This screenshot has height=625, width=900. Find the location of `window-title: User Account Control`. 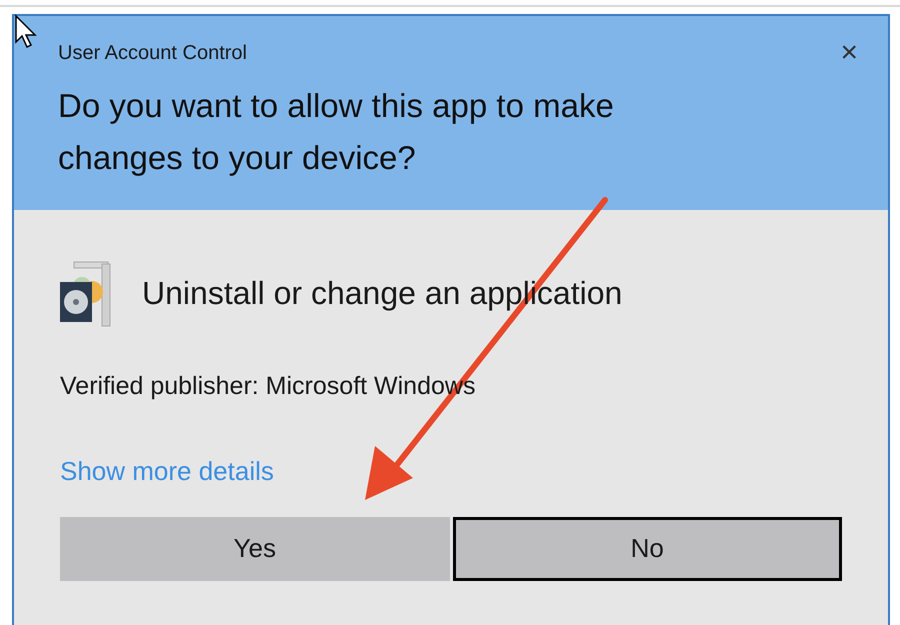

window-title: User Account Control is located at coordinates (152, 53).